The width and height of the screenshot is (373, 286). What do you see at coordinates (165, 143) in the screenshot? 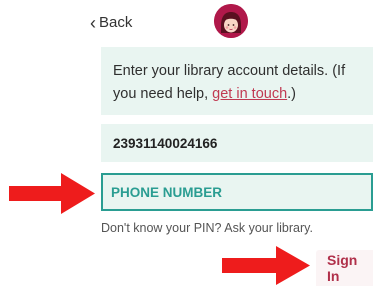
I see `barcode-value: 23931140024166` at bounding box center [165, 143].